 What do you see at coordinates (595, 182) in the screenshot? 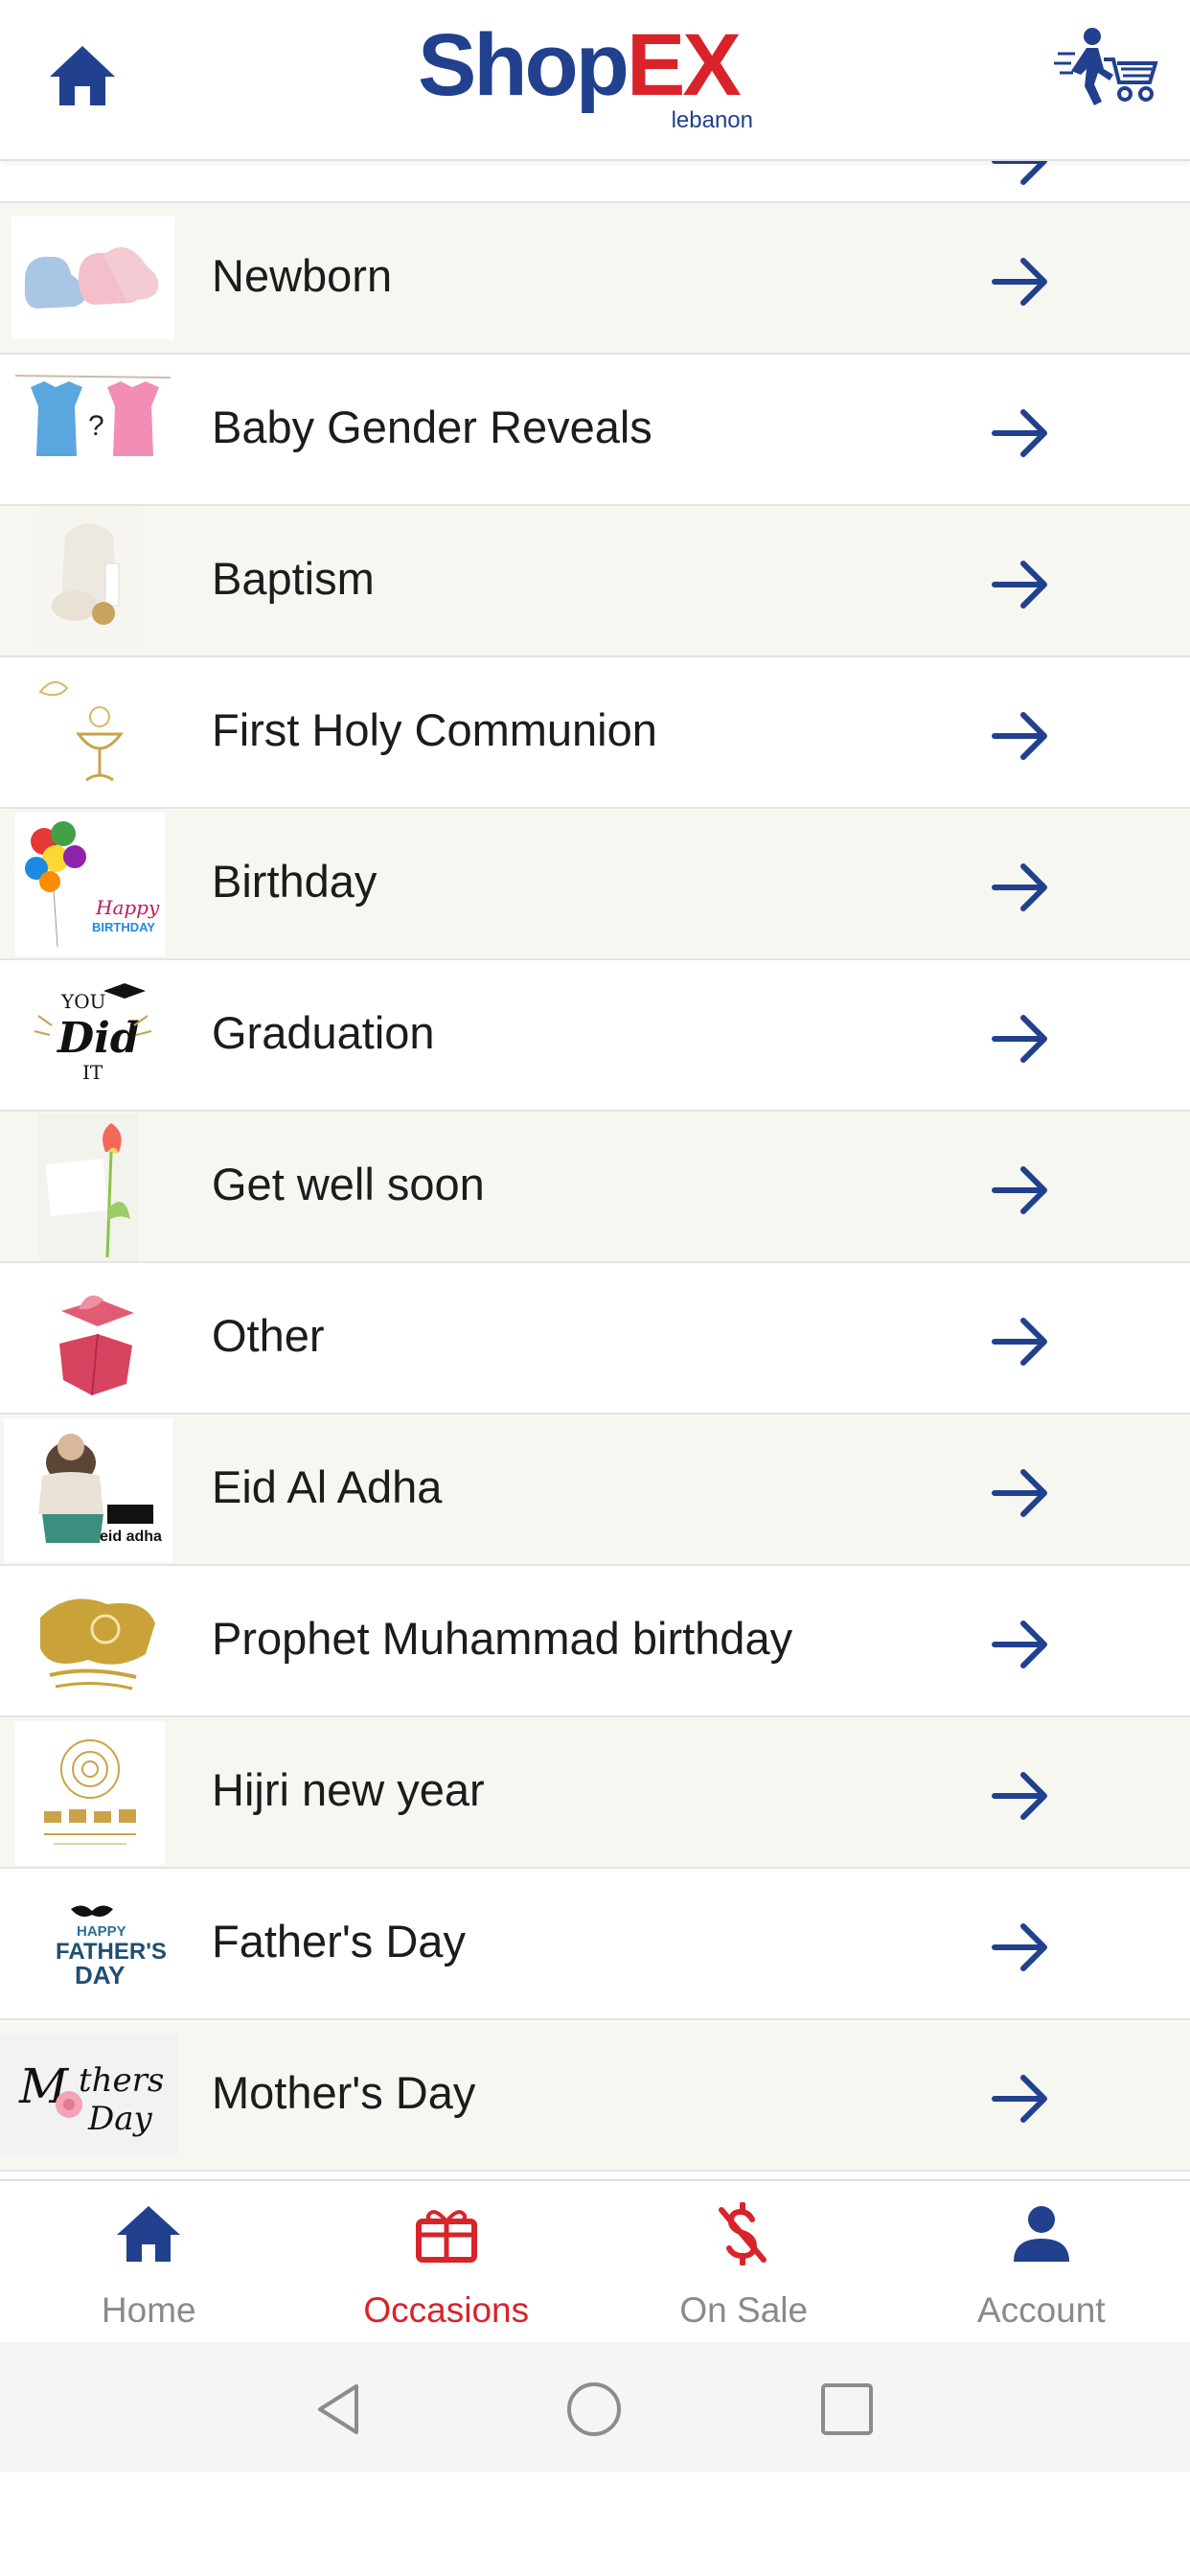
I see `list-item-partial` at bounding box center [595, 182].